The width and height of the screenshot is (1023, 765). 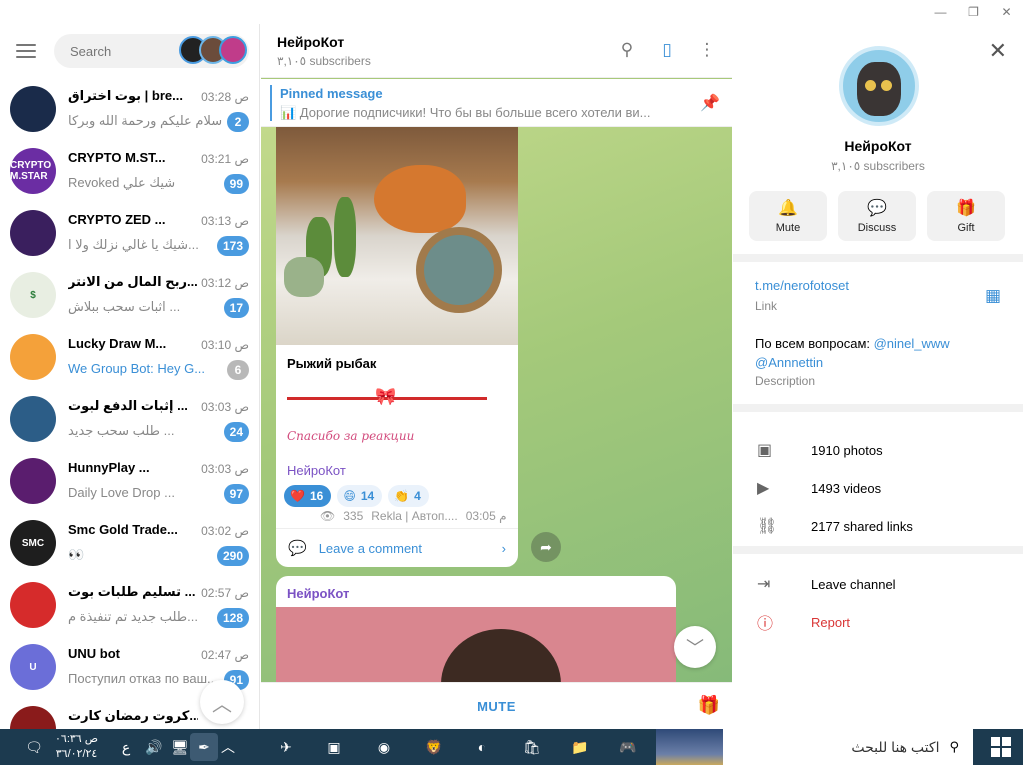 I want to click on edge-icon: ◐, so click(x=482, y=747).